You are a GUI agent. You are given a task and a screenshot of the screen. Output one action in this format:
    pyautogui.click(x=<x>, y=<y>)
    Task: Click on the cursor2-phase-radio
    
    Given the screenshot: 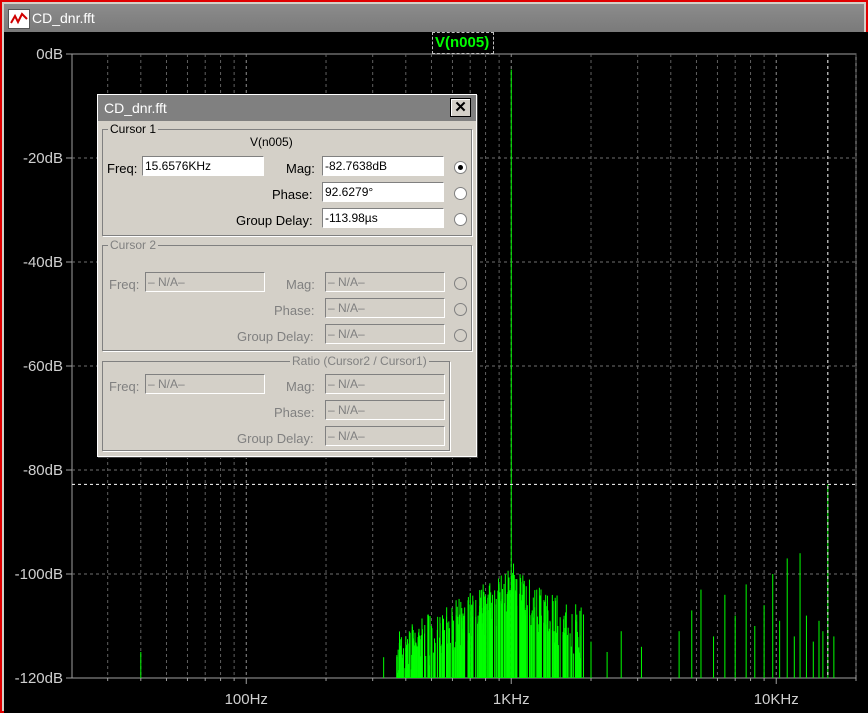 What is the action you would take?
    pyautogui.click(x=460, y=309)
    